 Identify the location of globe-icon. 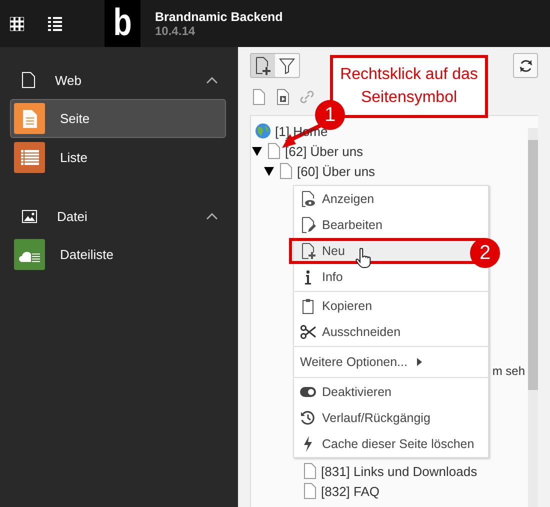
(263, 131).